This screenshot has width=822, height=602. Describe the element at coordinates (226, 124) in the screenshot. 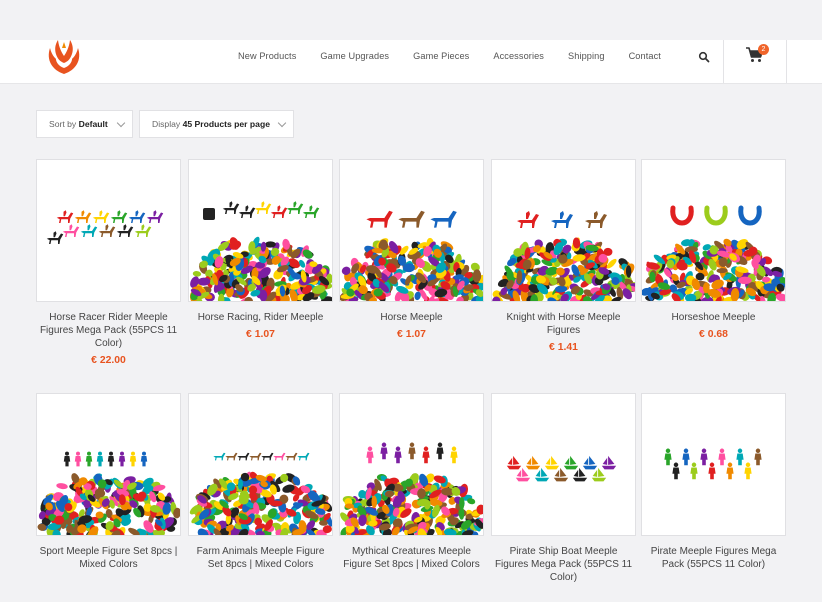

I see `per-page-value: 45 Products per page` at that location.